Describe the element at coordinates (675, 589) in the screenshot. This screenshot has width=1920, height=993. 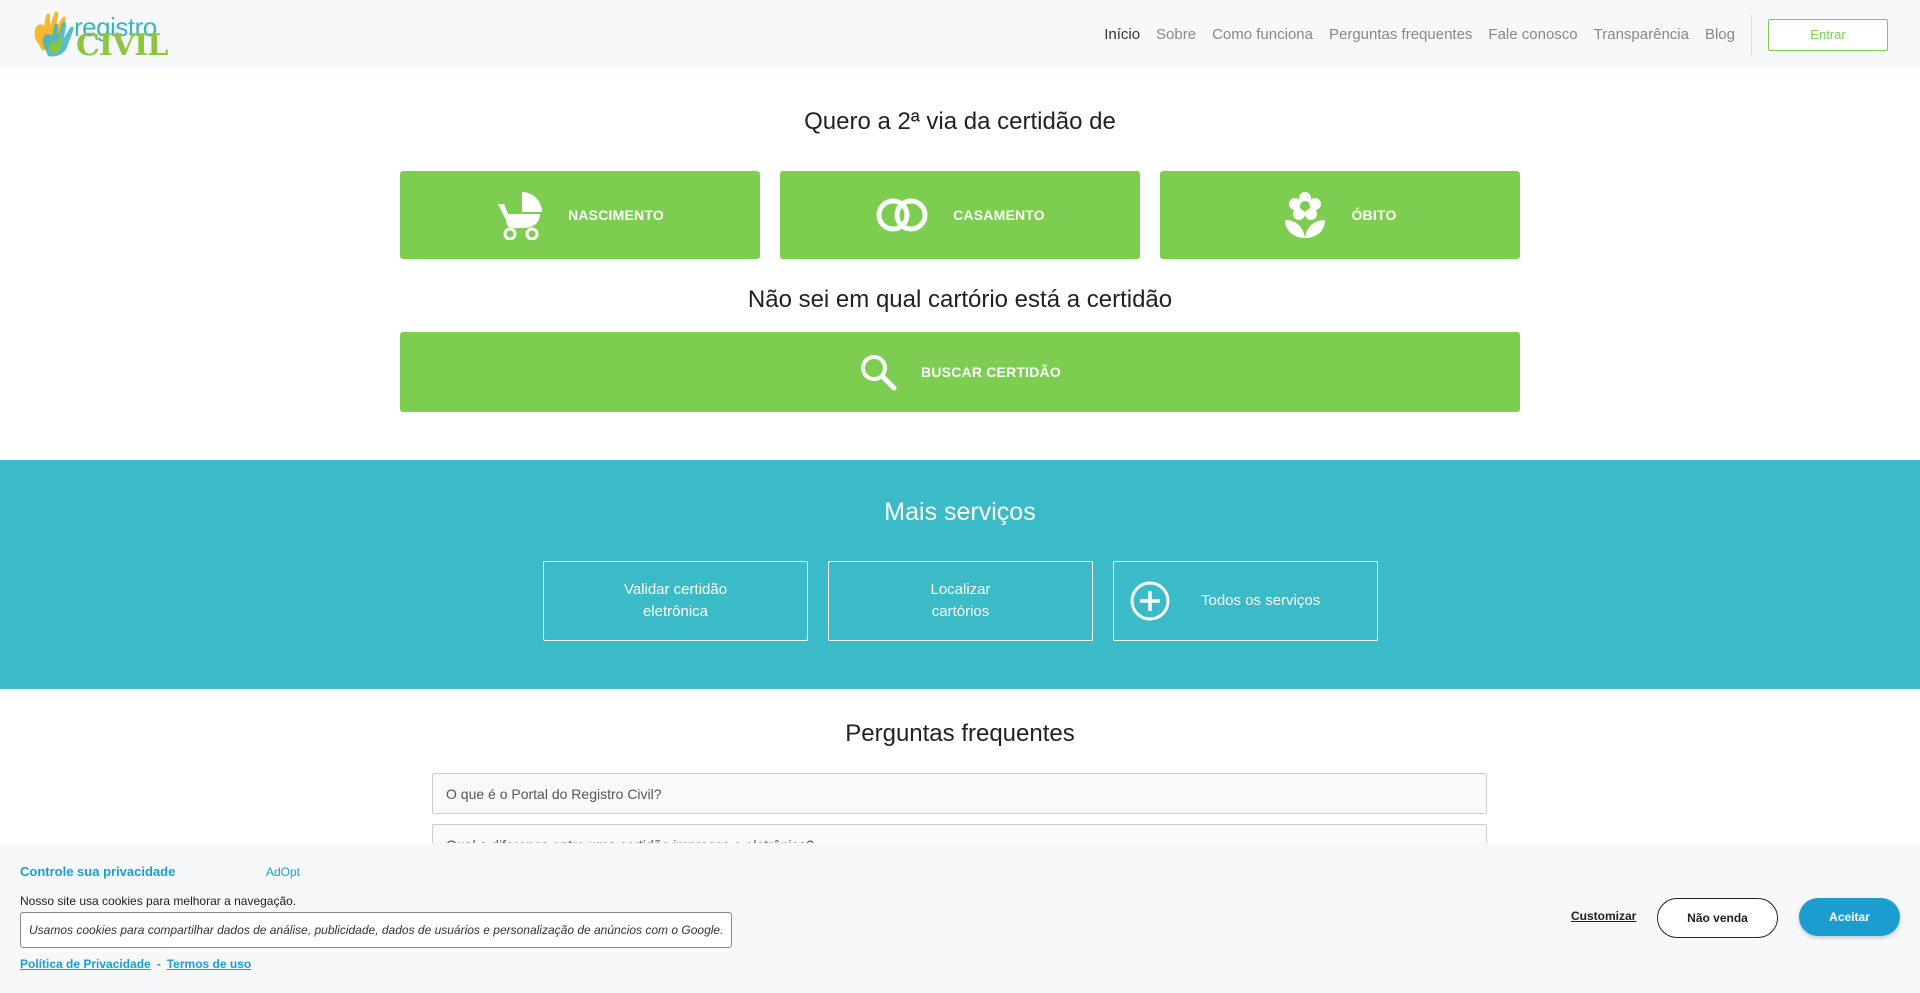
I see `validar-certidao-line1: Validar certidão` at that location.